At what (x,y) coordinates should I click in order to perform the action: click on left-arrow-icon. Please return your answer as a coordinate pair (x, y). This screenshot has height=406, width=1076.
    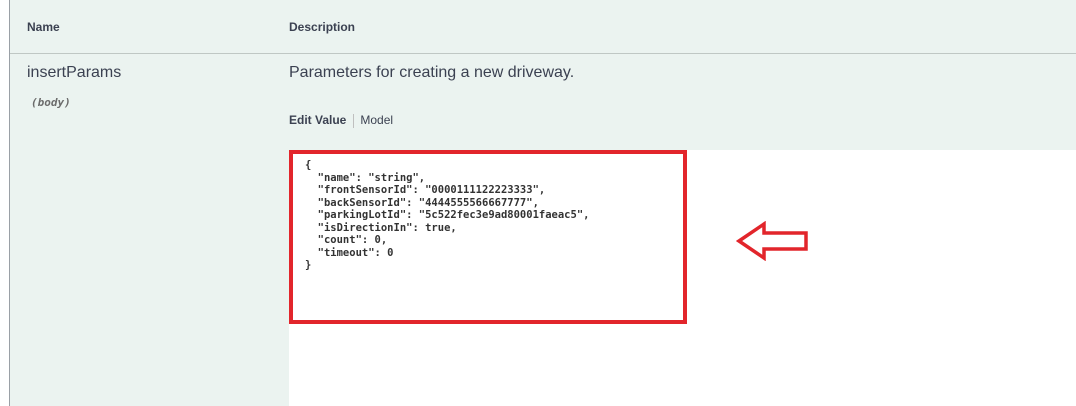
    Looking at the image, I should click on (772, 241).